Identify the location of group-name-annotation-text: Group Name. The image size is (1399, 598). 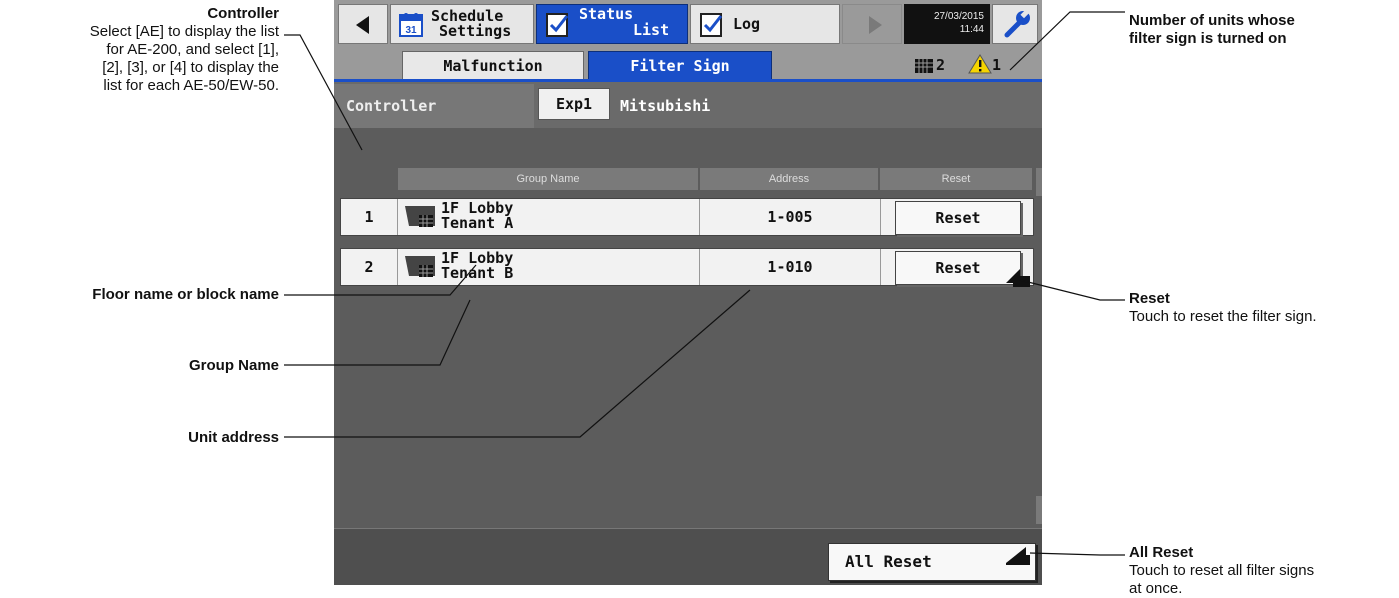
(233, 365).